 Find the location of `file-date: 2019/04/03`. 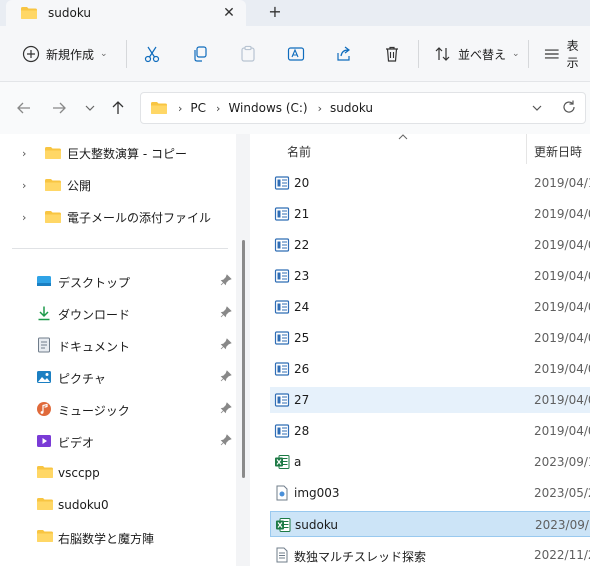

file-date: 2019/04/03 is located at coordinates (562, 431).